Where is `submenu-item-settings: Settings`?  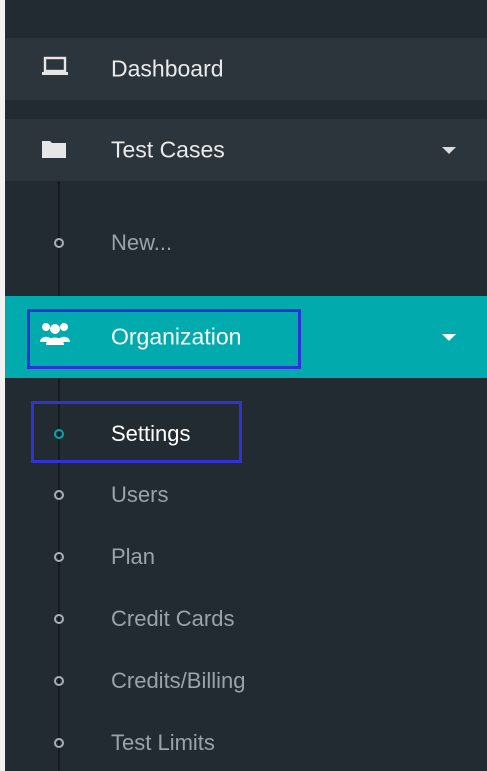 submenu-item-settings: Settings is located at coordinates (246, 434).